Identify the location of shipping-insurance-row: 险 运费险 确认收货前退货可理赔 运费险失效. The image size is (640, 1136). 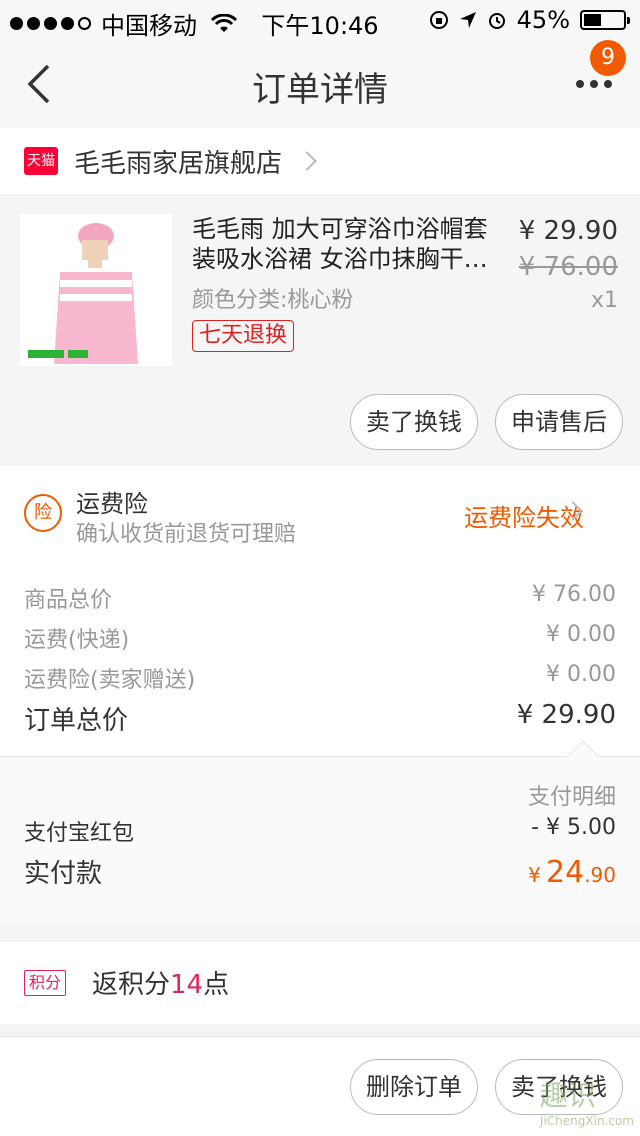
(320, 511).